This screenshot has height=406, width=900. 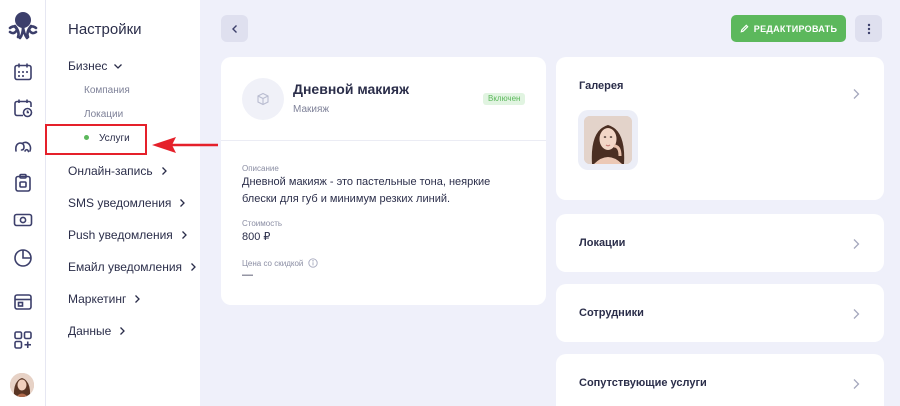 I want to click on nav-data: Данные, so click(x=97, y=331).